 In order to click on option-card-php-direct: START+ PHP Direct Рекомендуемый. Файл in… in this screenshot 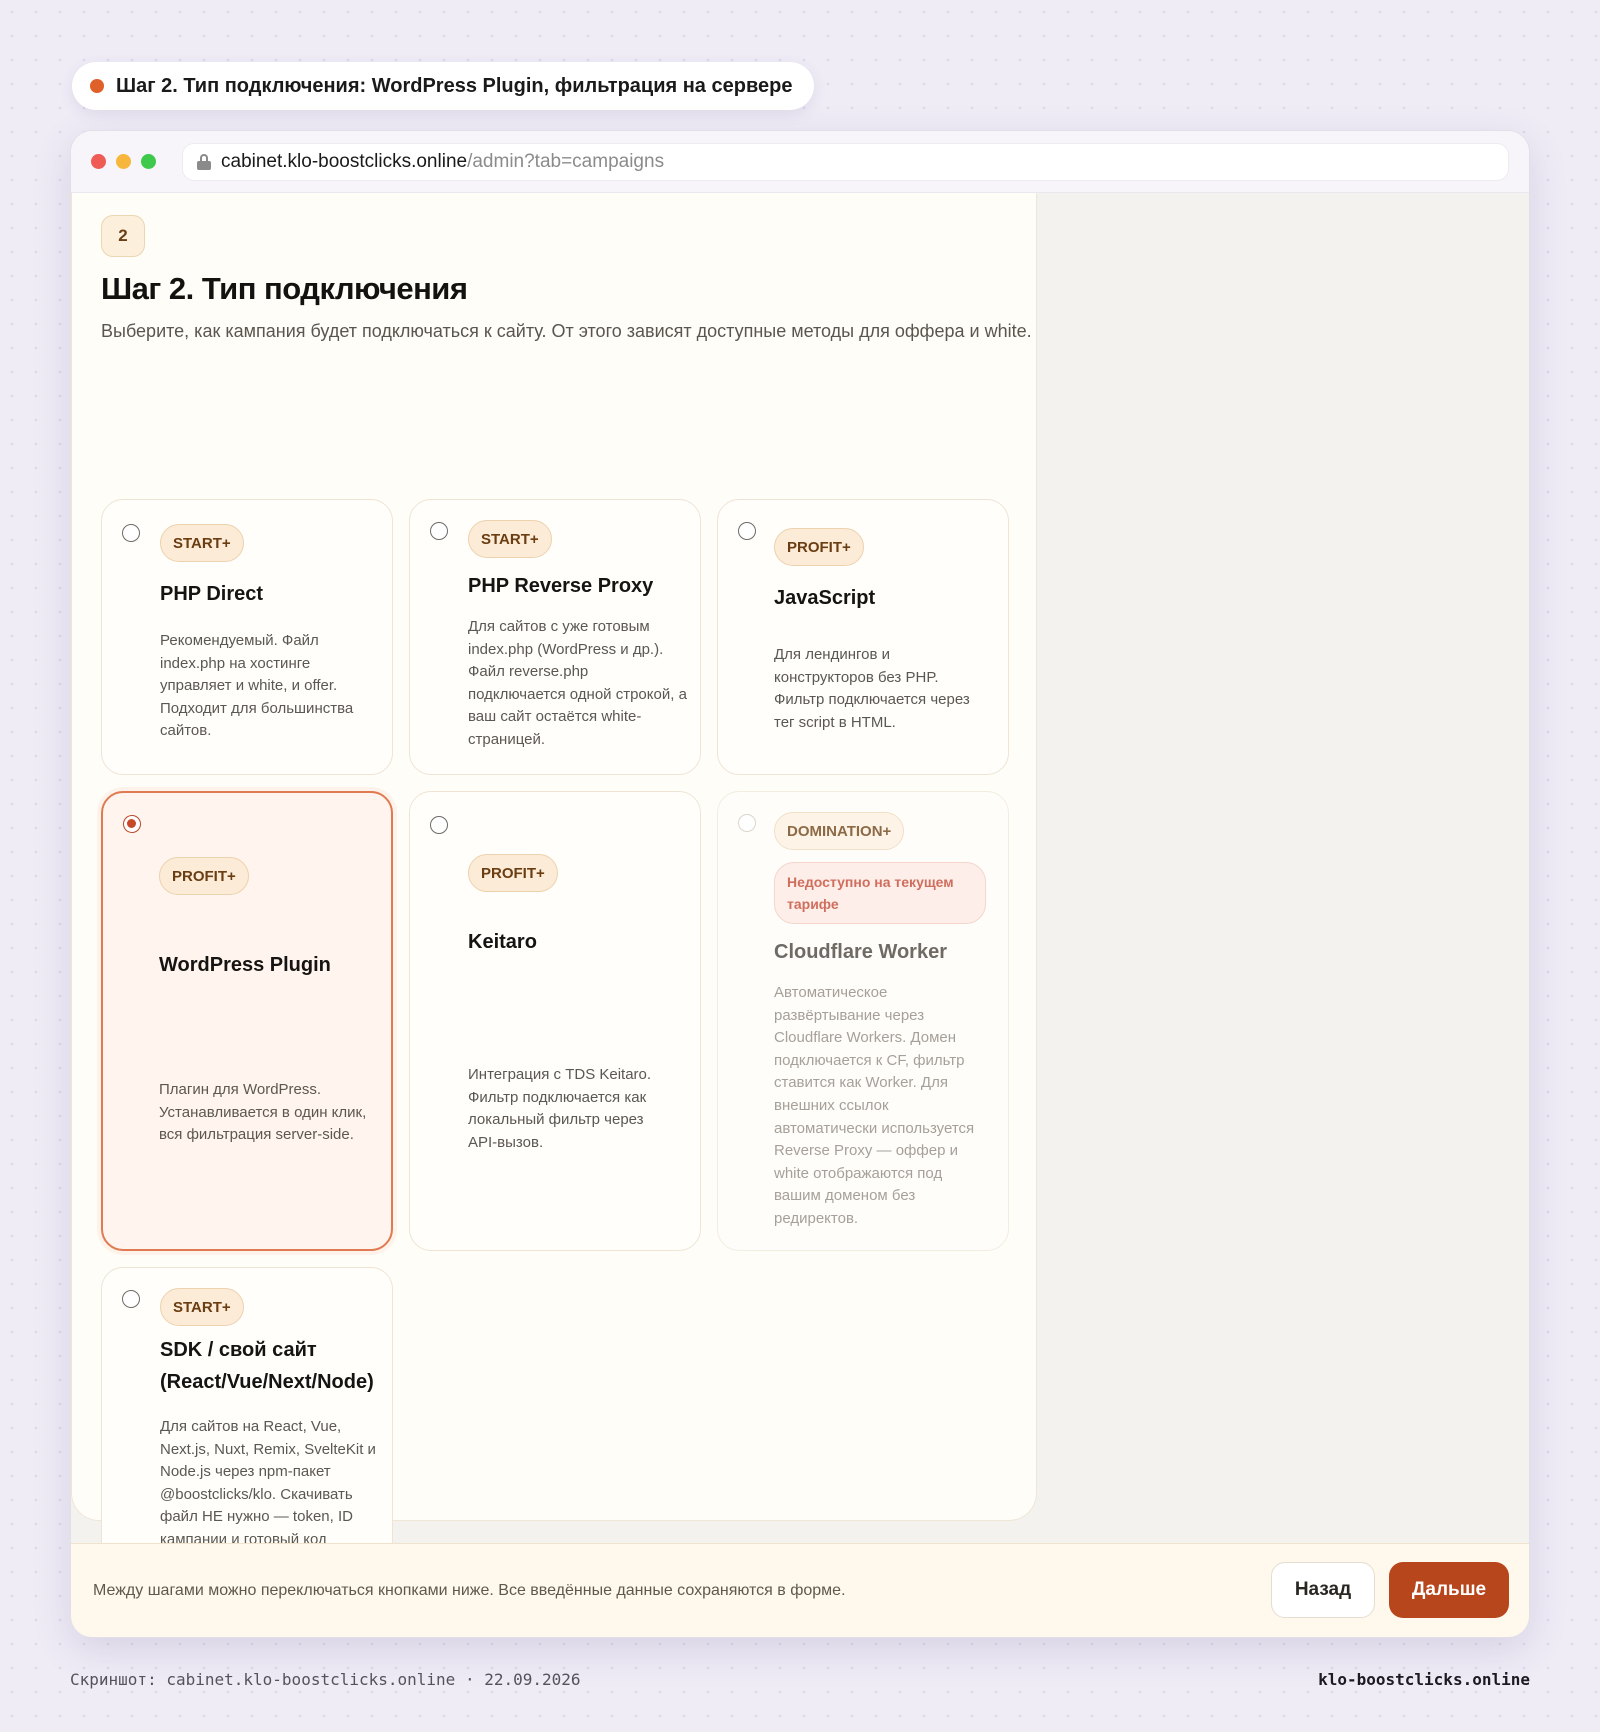, I will do `click(247, 637)`.